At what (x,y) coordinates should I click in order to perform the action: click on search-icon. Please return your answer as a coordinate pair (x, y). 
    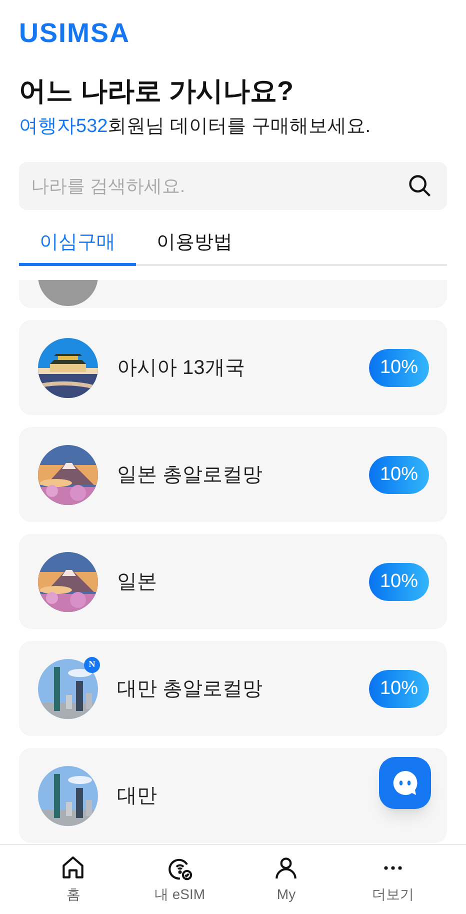
    Looking at the image, I should click on (420, 186).